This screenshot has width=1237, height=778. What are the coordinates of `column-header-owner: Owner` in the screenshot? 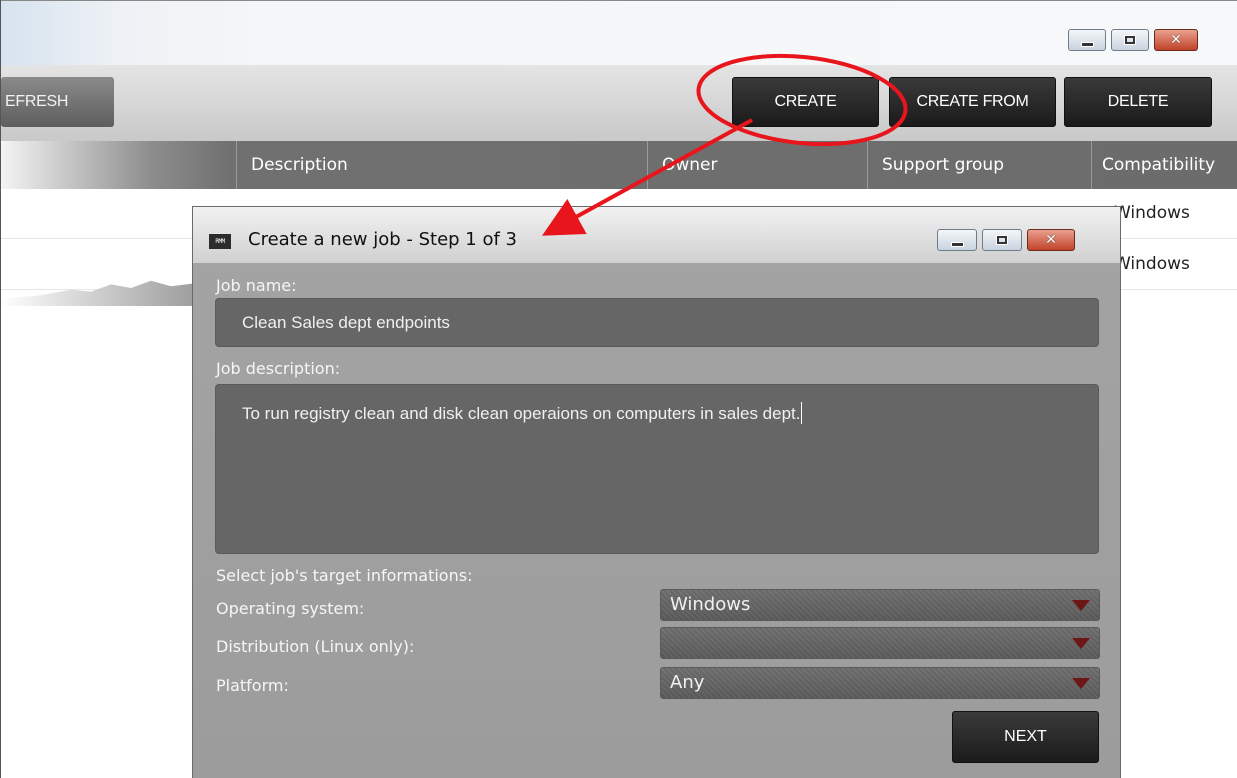 It's located at (757, 165).